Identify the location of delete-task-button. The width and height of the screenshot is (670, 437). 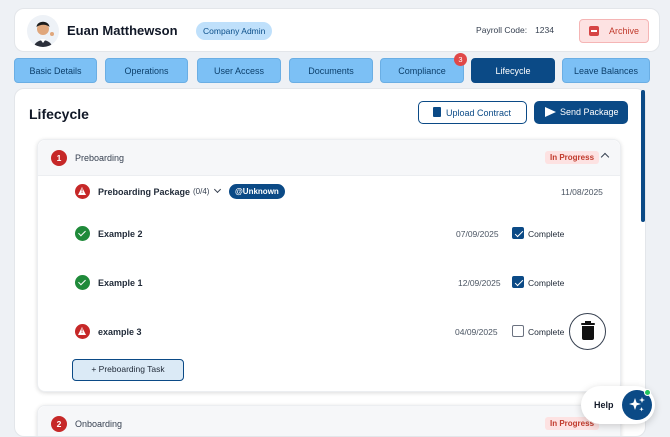
(587, 331).